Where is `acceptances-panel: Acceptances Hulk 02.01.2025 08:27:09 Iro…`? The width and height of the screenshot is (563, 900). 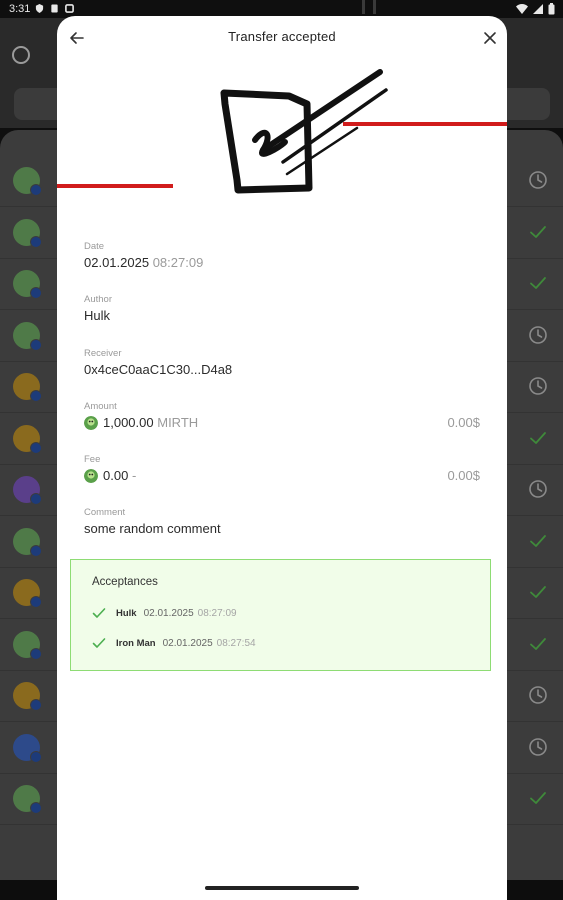
acceptances-panel: Acceptances Hulk 02.01.2025 08:27:09 Iro… is located at coordinates (280, 615).